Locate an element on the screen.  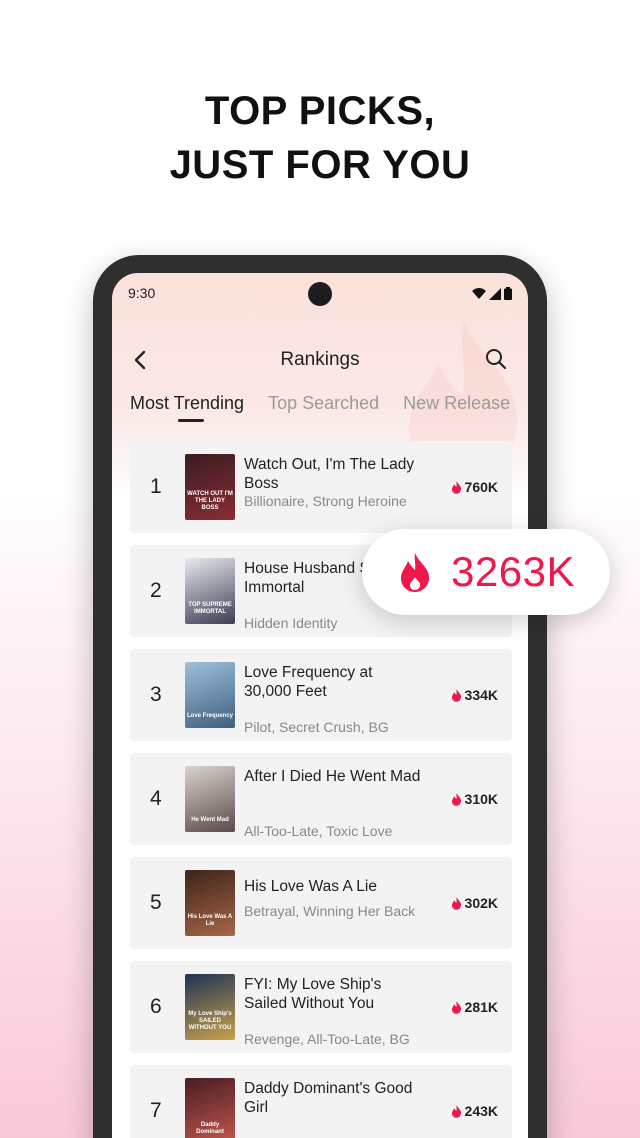
trending-heat-popup: 3263K is located at coordinates (486, 572).